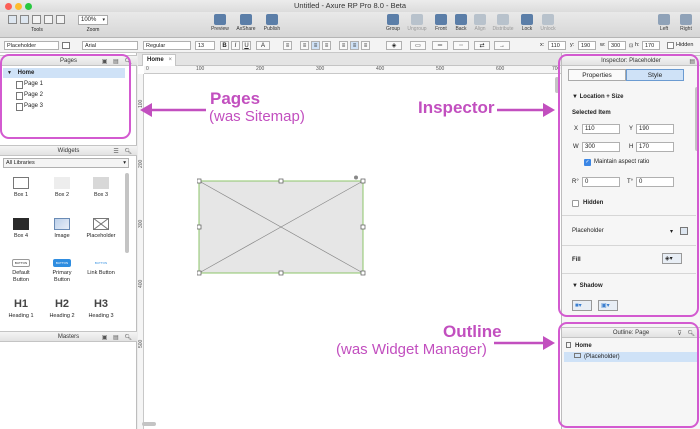  What do you see at coordinates (549, 110) in the screenshot?
I see `inspector-arrow-head` at bounding box center [549, 110].